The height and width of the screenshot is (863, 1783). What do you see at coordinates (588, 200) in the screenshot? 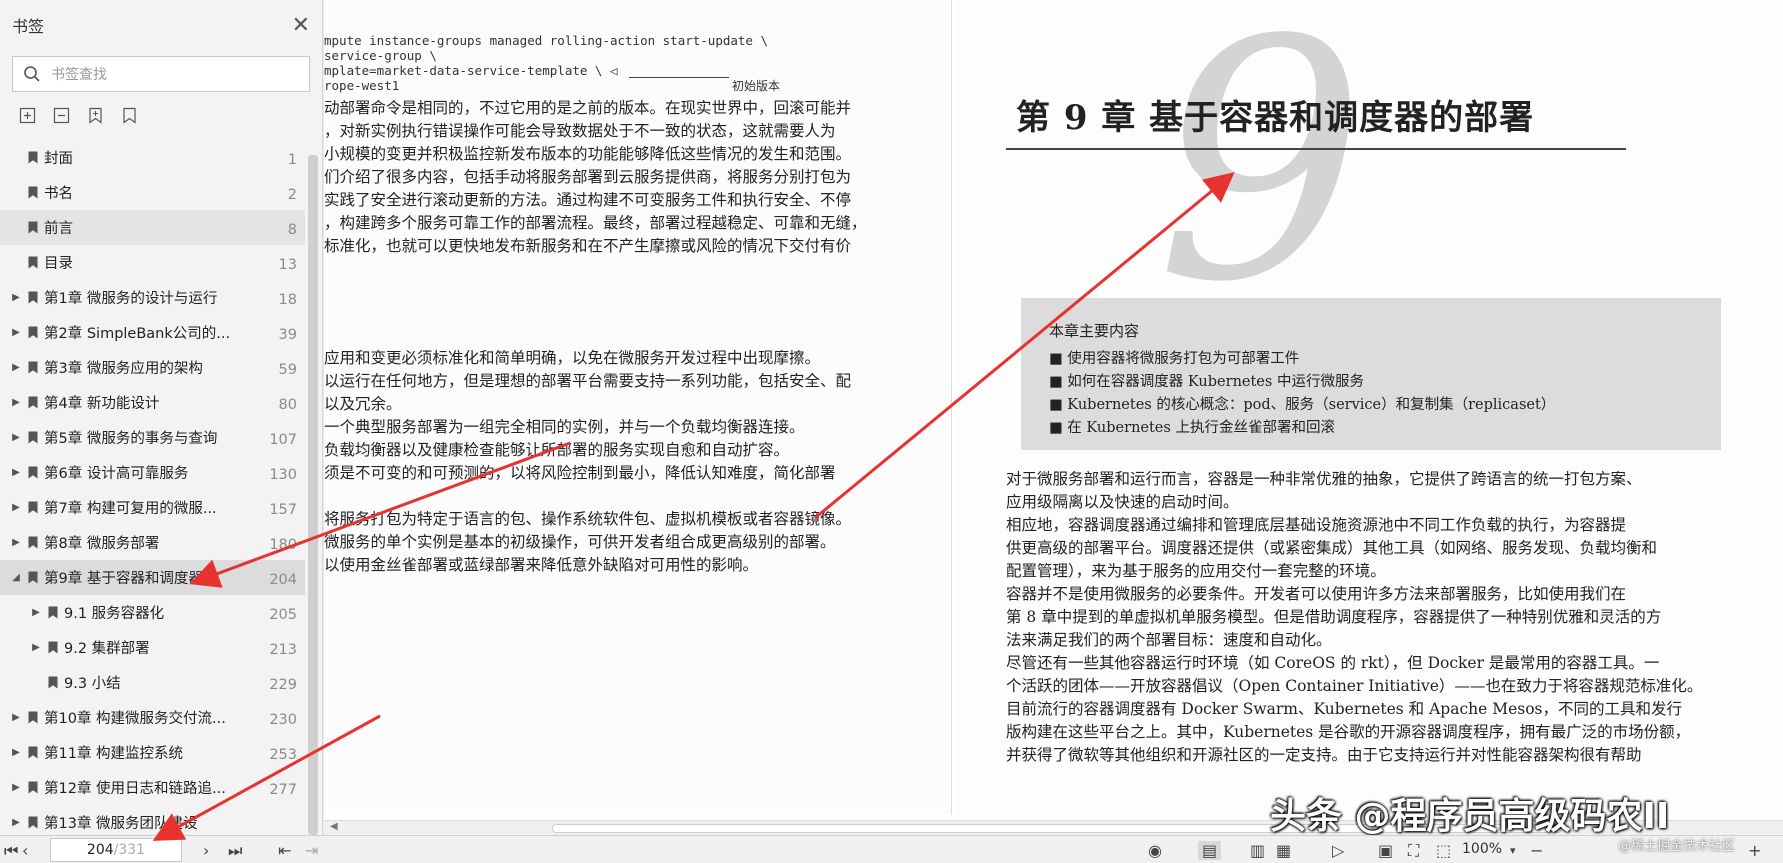
I see `paragraph-line: 实践了安全进行滚动更新的方法。通过构建不可变服务工件和执行安全、不停` at bounding box center [588, 200].